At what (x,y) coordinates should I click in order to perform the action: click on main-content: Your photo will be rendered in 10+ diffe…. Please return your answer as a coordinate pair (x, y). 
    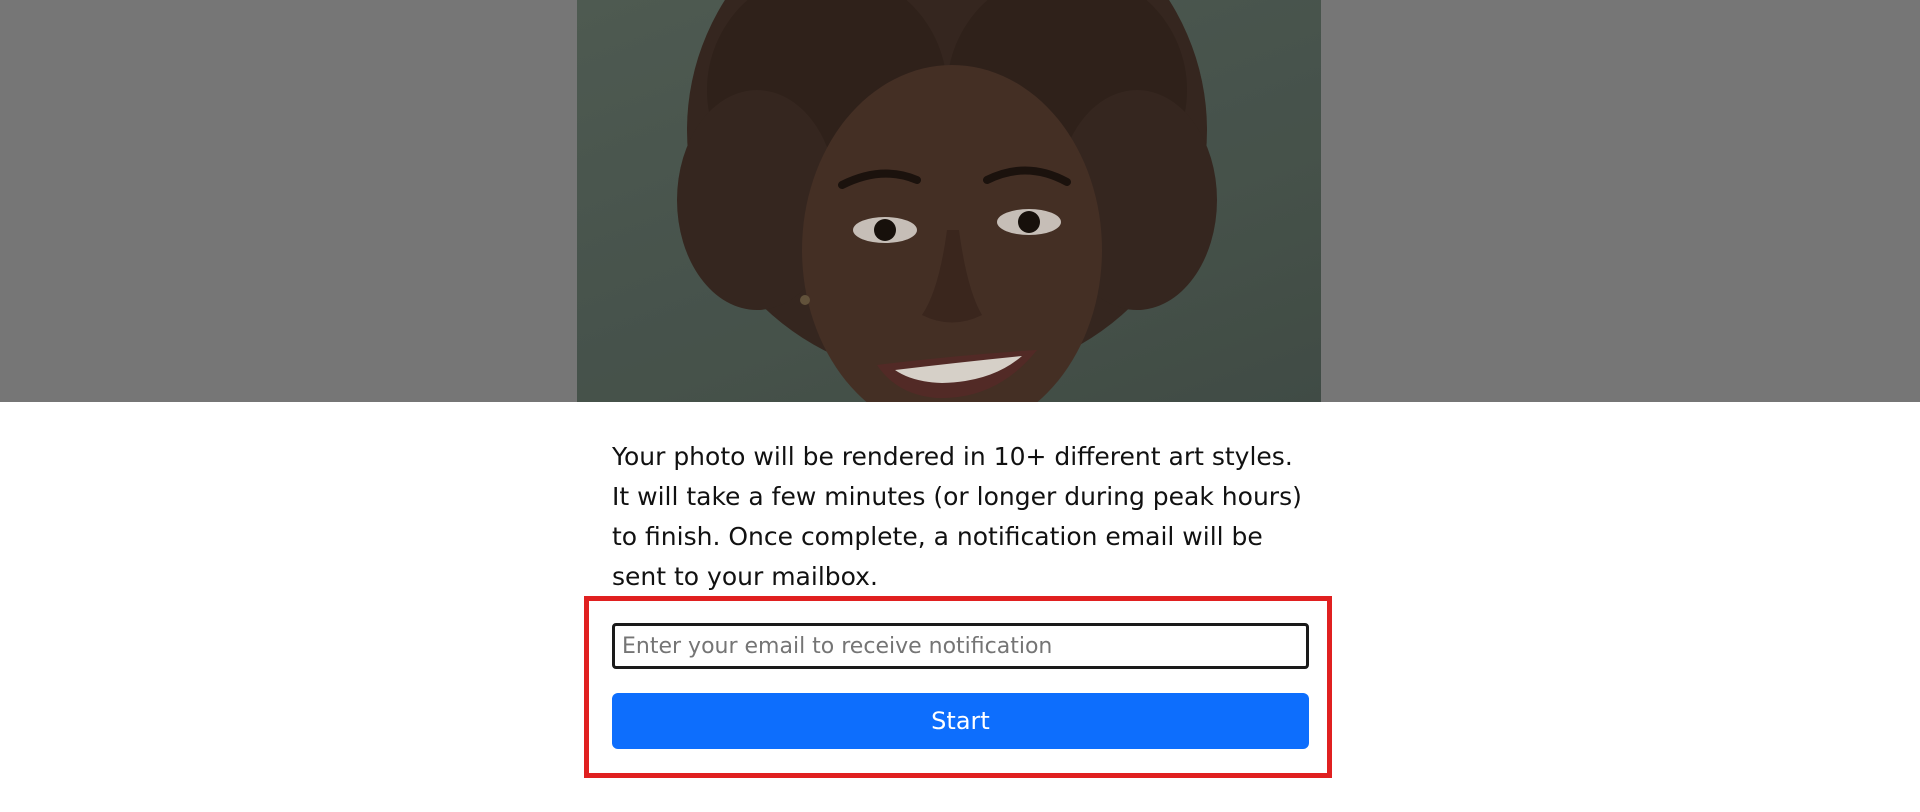
    Looking at the image, I should click on (961, 517).